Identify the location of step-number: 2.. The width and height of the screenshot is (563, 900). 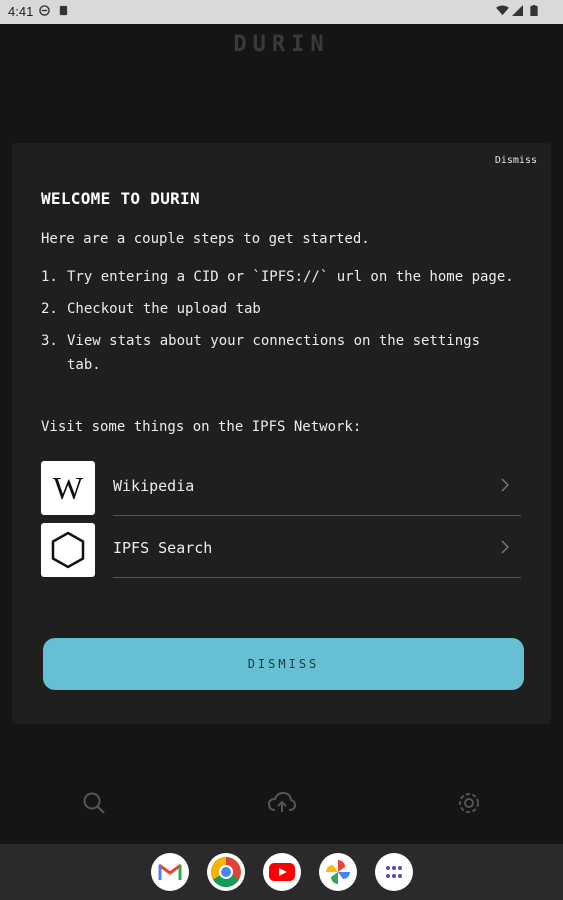
(49, 309).